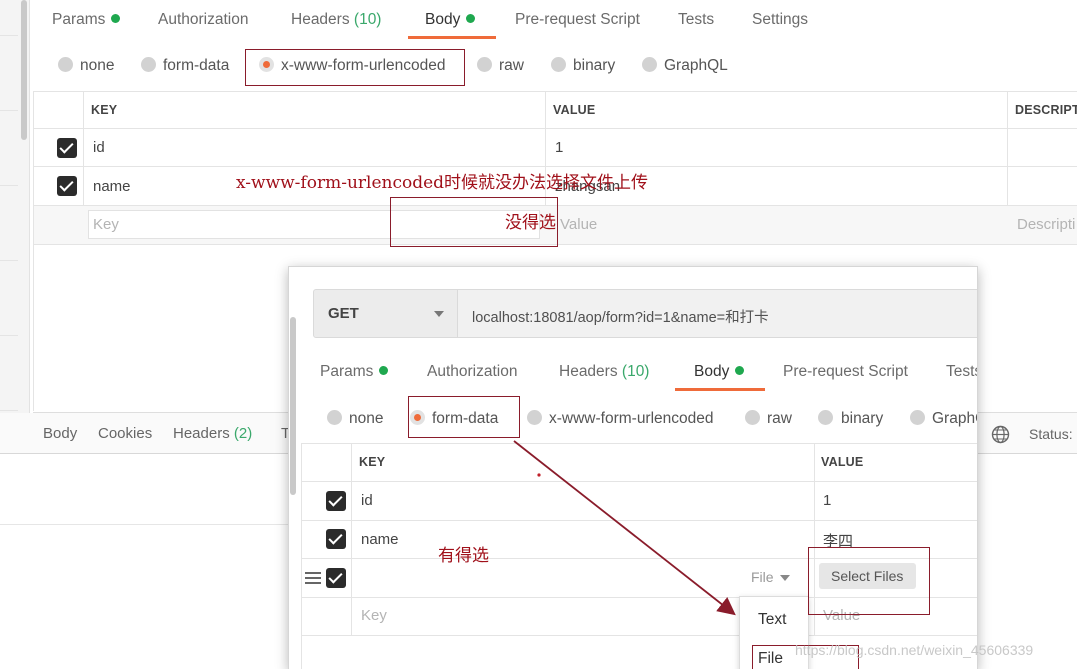 The width and height of the screenshot is (1077, 669). What do you see at coordinates (442, 183) in the screenshot?
I see `annotation-urlencoded-note: x-www-form-urlencoded时候就没办法选择文件上传` at bounding box center [442, 183].